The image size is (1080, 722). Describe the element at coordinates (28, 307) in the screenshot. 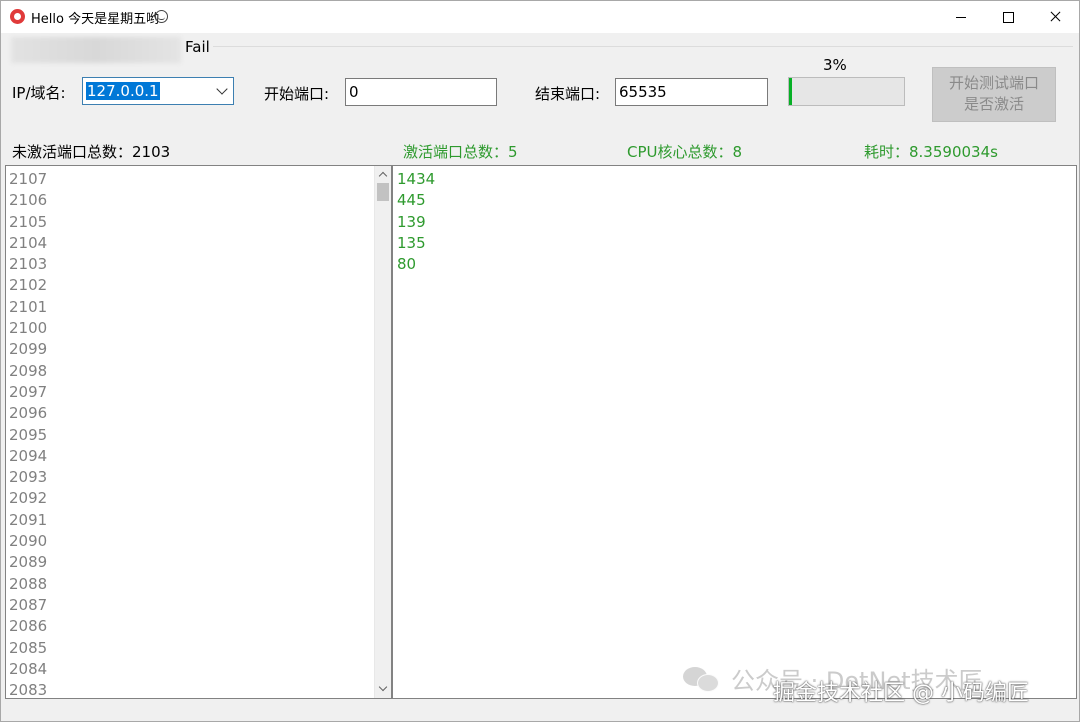

I see `list-item: 2101` at that location.